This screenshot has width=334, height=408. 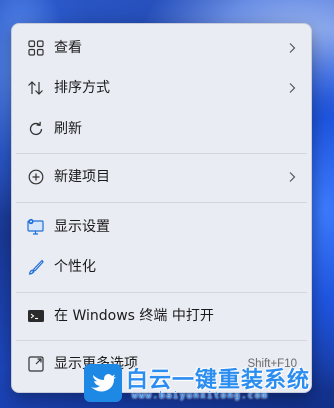 I want to click on menu-item-label: 排序方式, so click(x=82, y=88).